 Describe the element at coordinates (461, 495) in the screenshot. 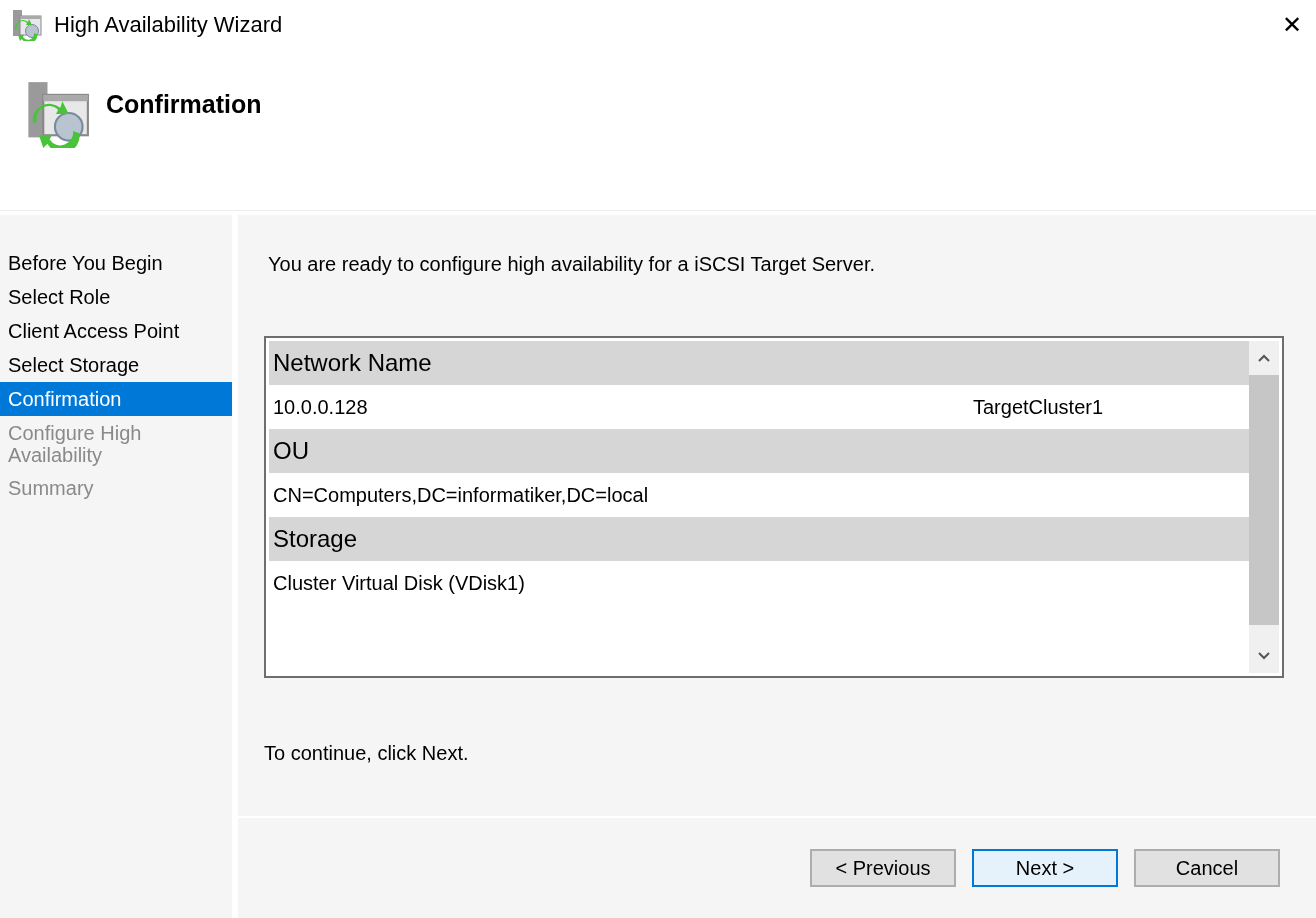

I see `report-value: CN=Computers,DC=informatiker,DC=local` at that location.